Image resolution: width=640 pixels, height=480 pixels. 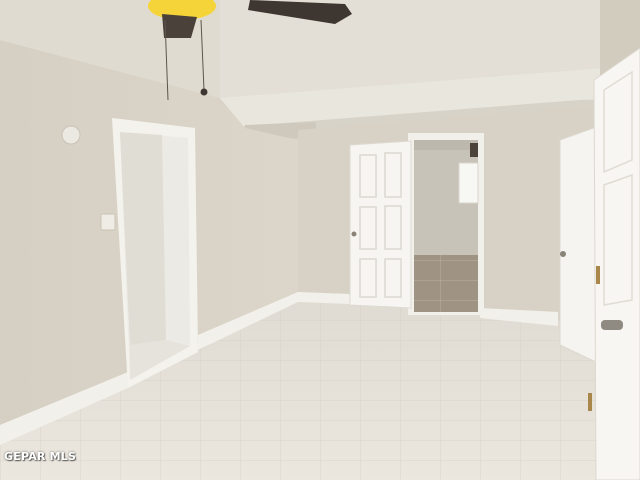 What do you see at coordinates (204, 92) in the screenshot?
I see `fan-pull-chain-end` at bounding box center [204, 92].